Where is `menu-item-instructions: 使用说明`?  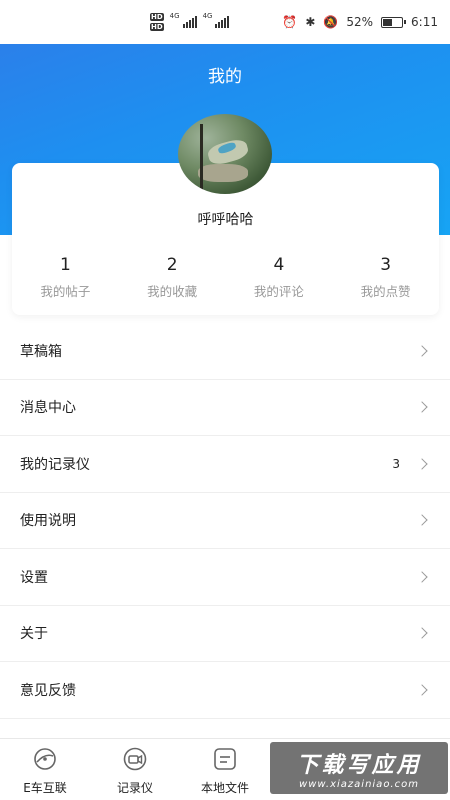
menu-item-instructions: 使用说明 is located at coordinates (225, 521).